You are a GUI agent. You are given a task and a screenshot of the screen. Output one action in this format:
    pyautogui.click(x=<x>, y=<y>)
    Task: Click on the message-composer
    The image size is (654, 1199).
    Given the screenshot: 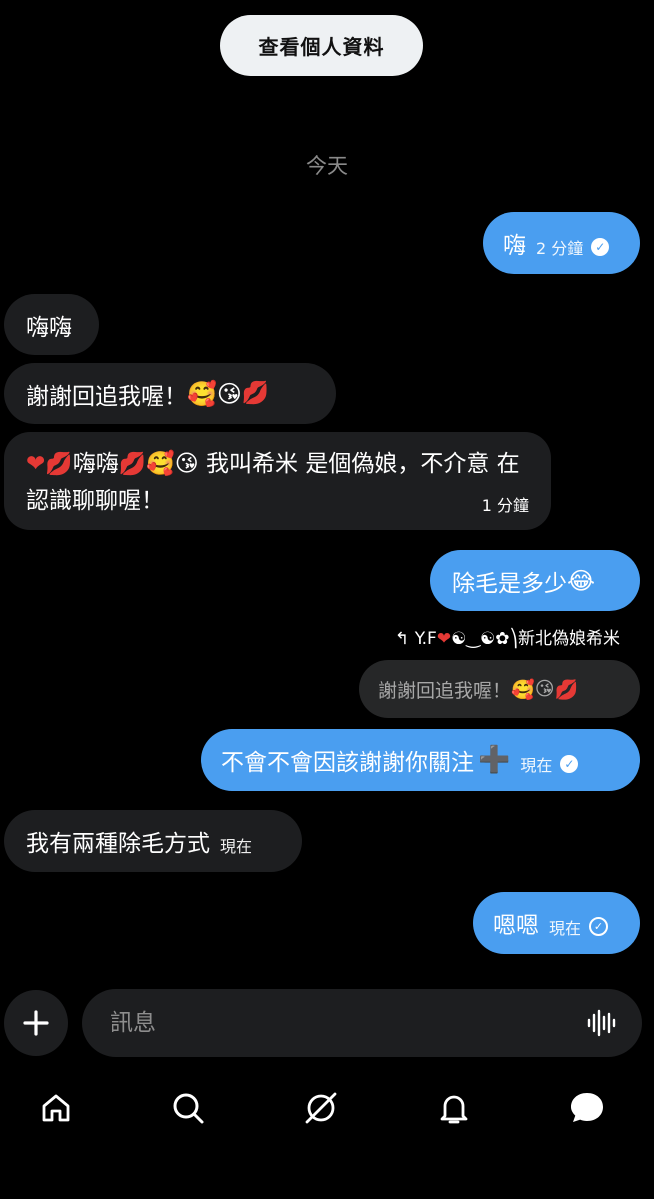 What is the action you would take?
    pyautogui.click(x=362, y=1023)
    